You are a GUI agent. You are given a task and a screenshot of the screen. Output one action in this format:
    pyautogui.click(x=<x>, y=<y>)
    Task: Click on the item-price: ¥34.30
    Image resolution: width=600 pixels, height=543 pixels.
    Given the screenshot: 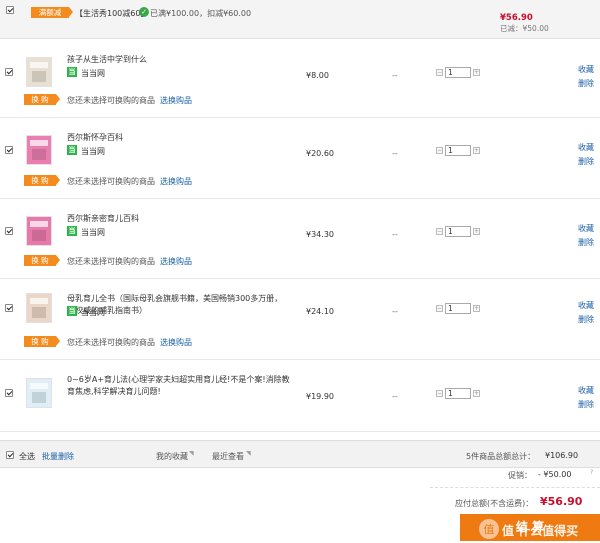 What is the action you would take?
    pyautogui.click(x=320, y=234)
    